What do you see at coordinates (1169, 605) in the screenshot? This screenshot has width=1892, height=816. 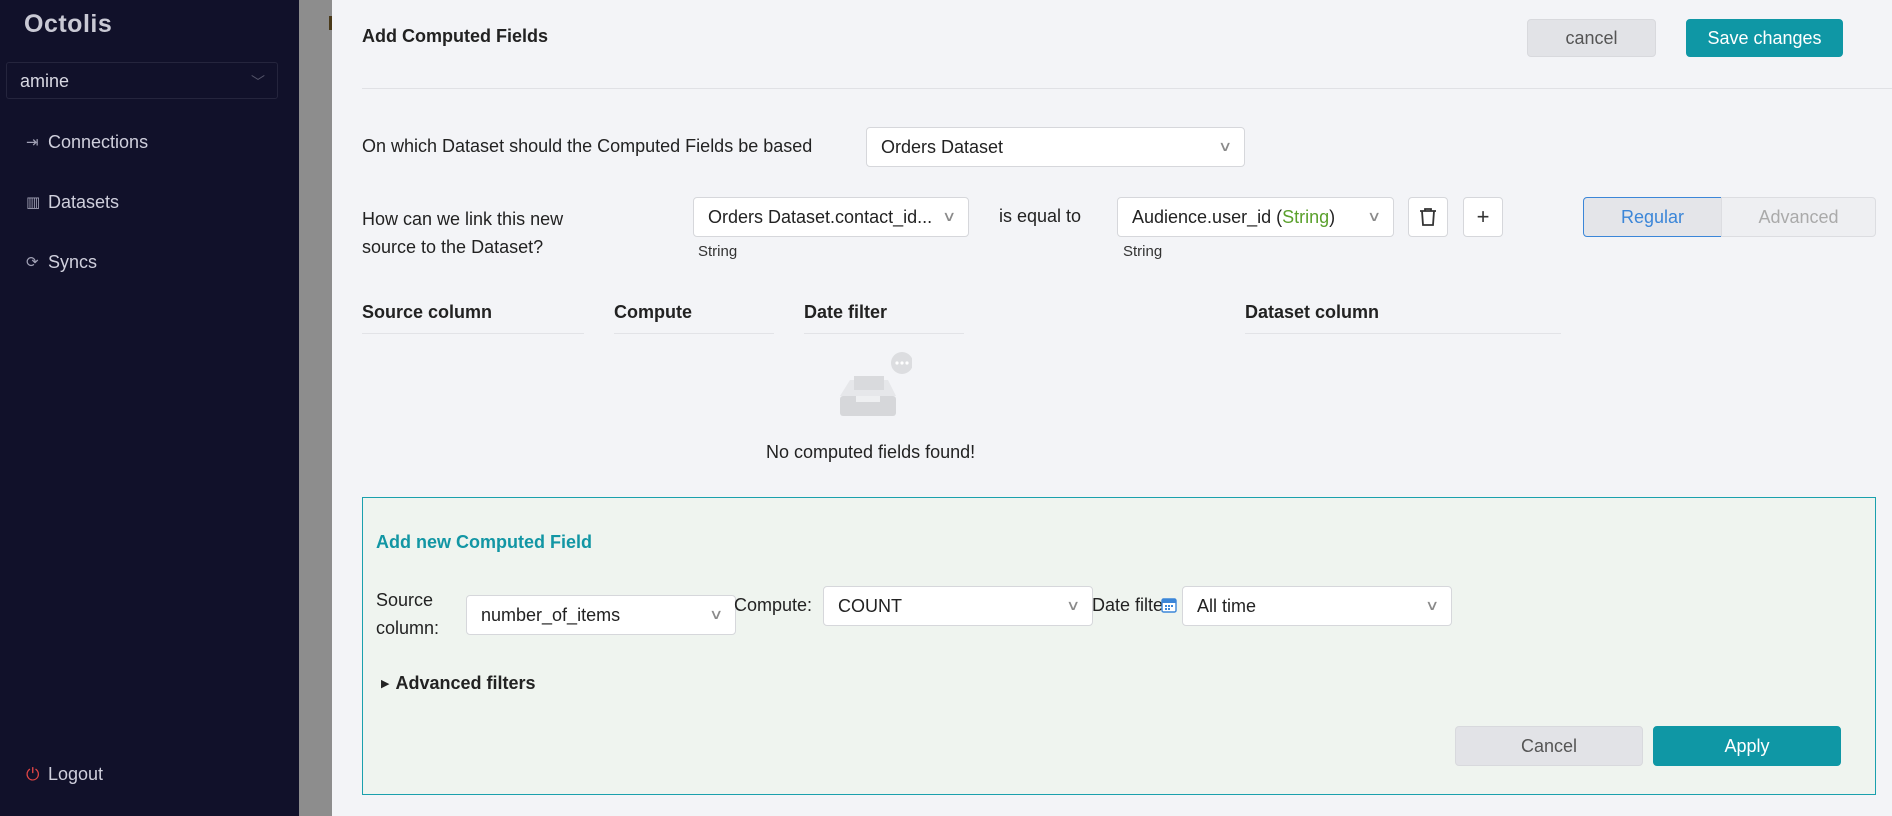 I see `calendar-icon` at bounding box center [1169, 605].